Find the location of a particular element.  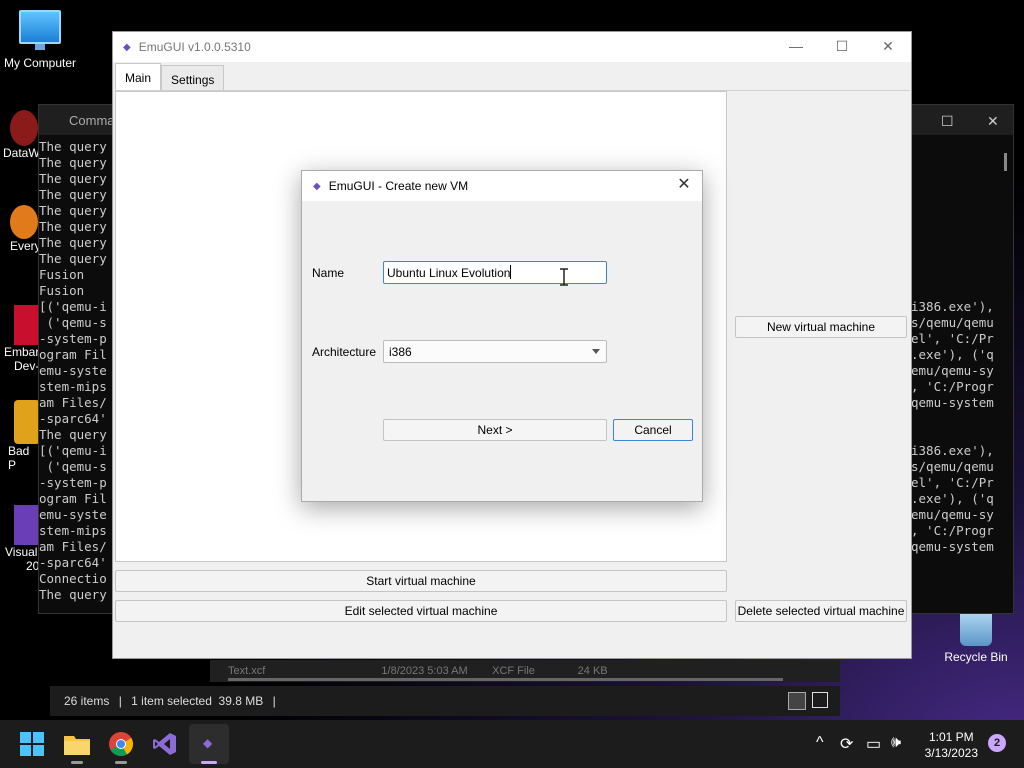

selection-info: 1 item selected 39.8 MB is located at coordinates (197, 701).